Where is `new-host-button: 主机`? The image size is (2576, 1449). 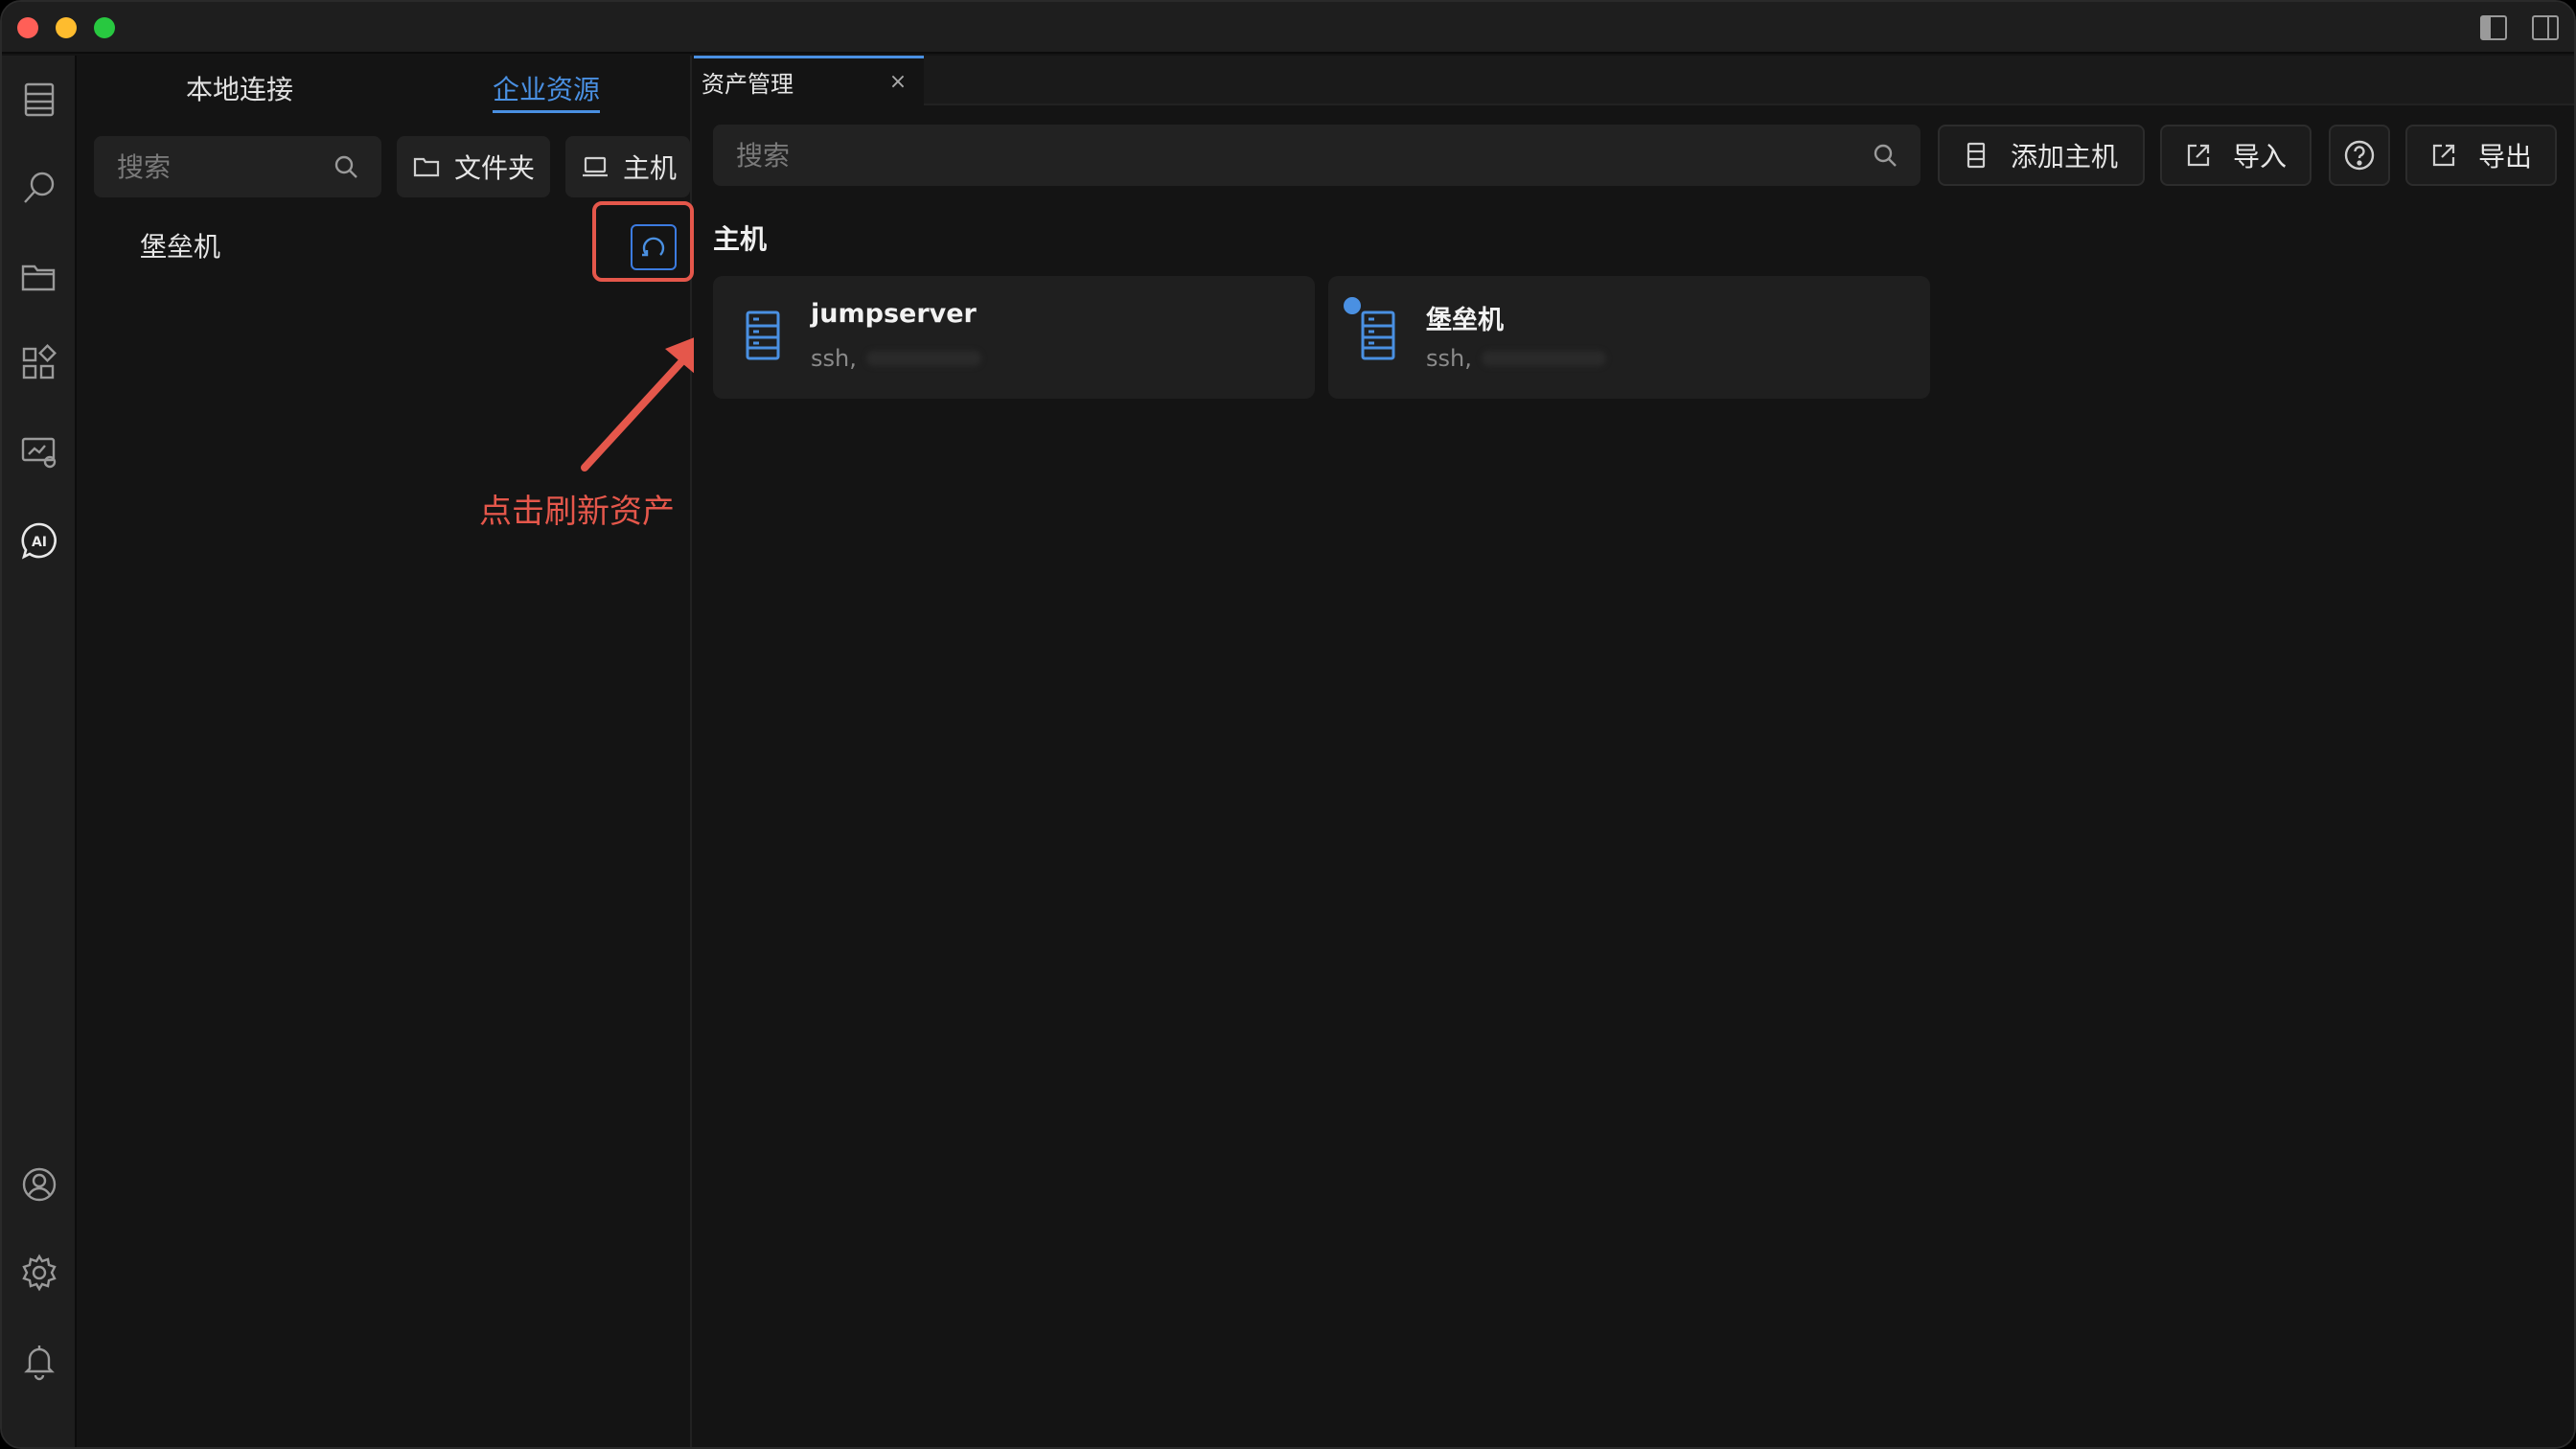
new-host-button: 主机 is located at coordinates (627, 166).